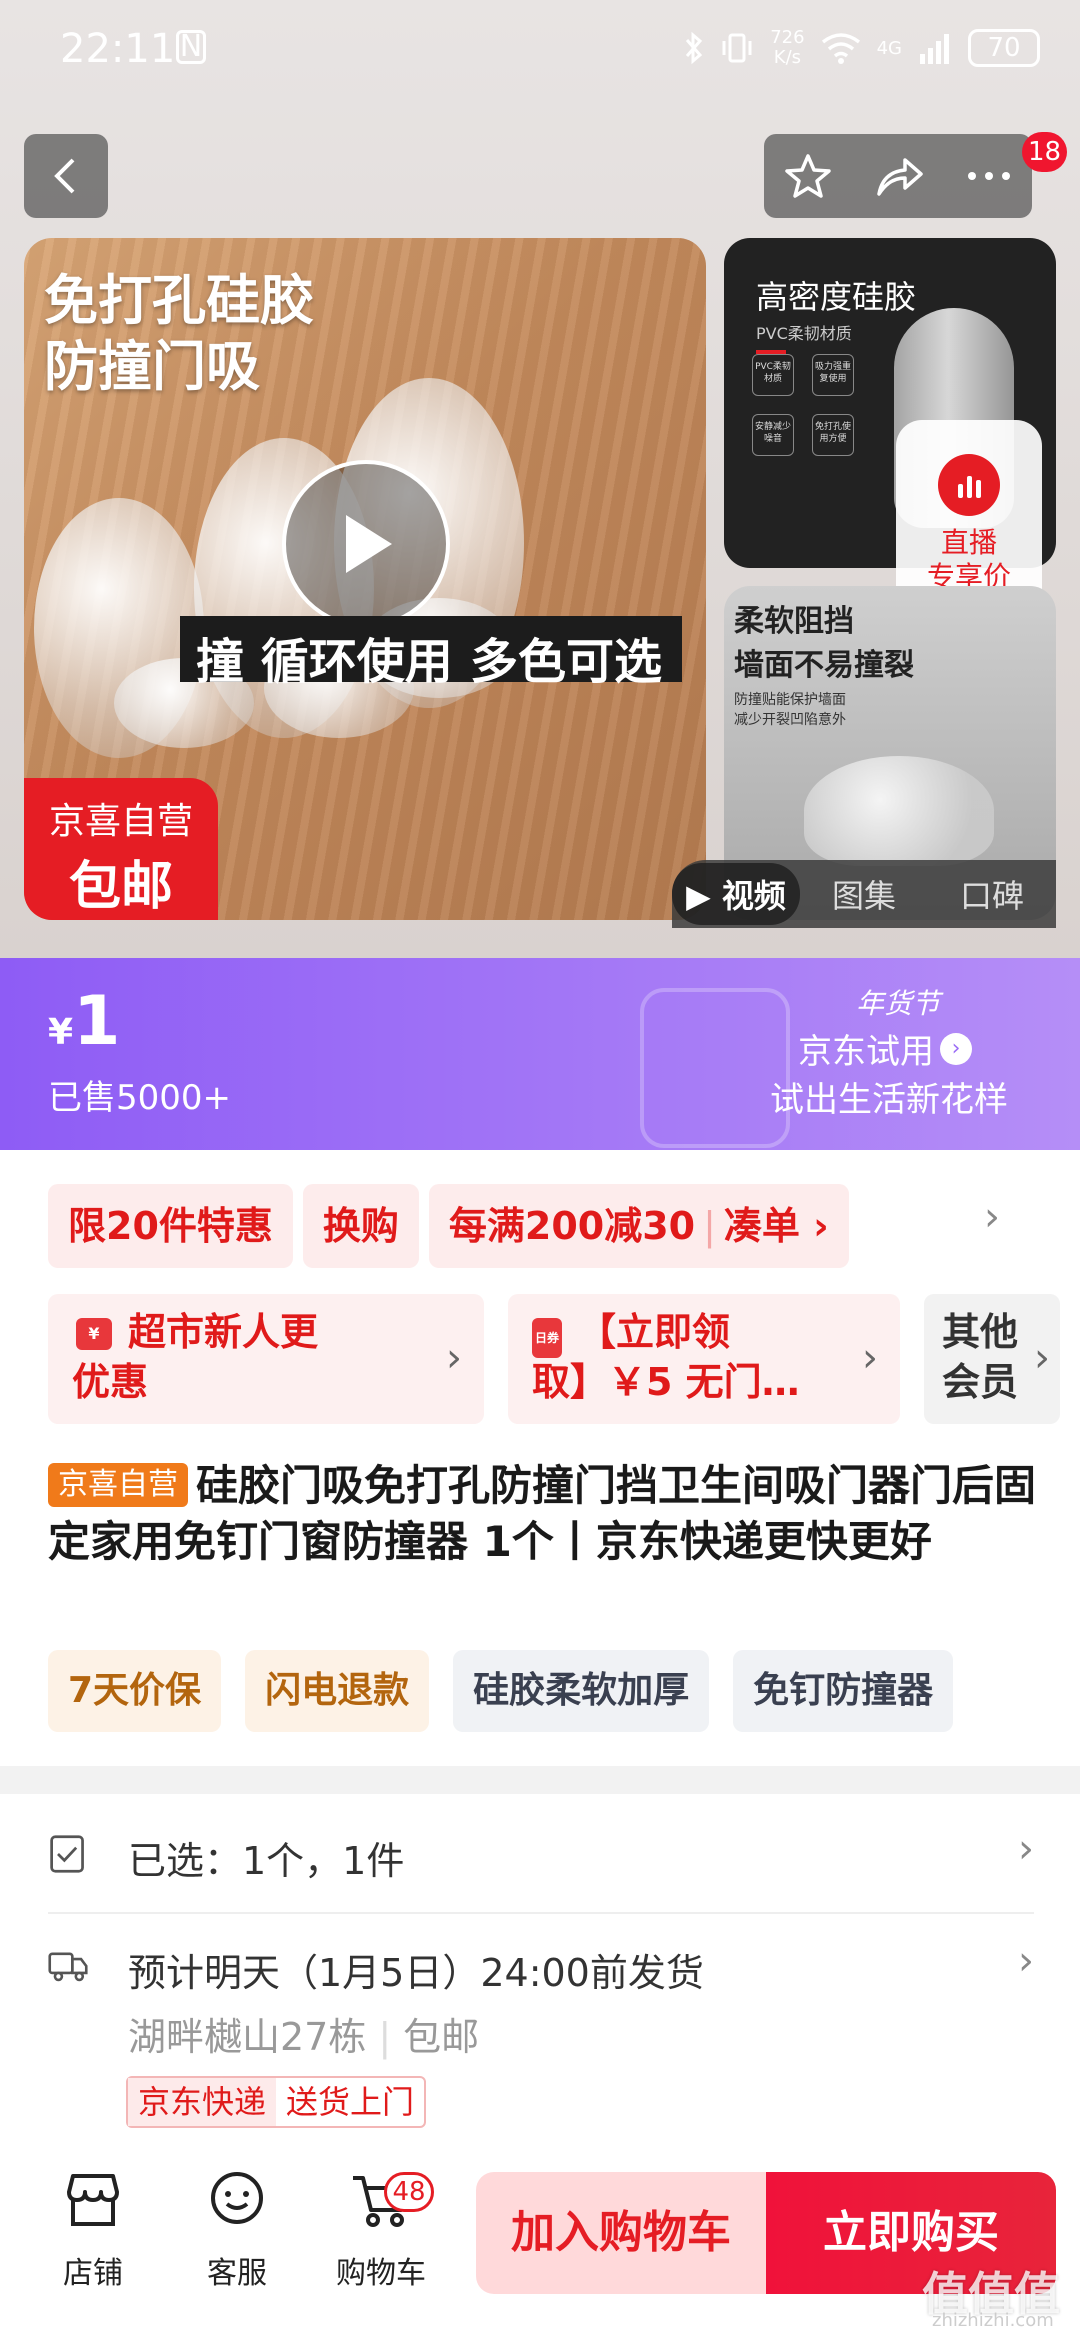 This screenshot has width=1080, height=2340. I want to click on network-type: 4G, so click(889, 48).